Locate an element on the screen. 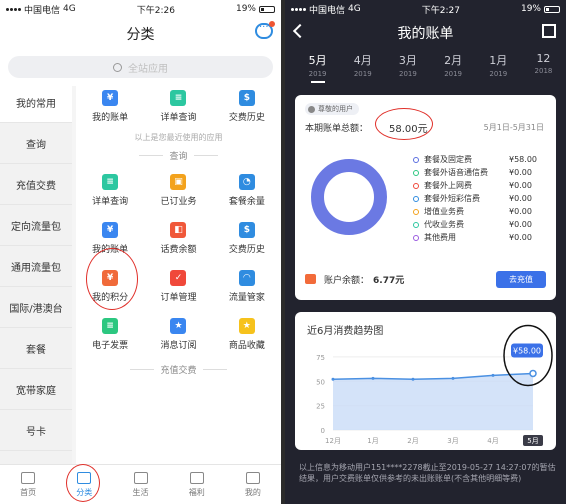 The height and width of the screenshot is (504, 566). sidebar-item: 国际/港澳台 is located at coordinates (36, 307).